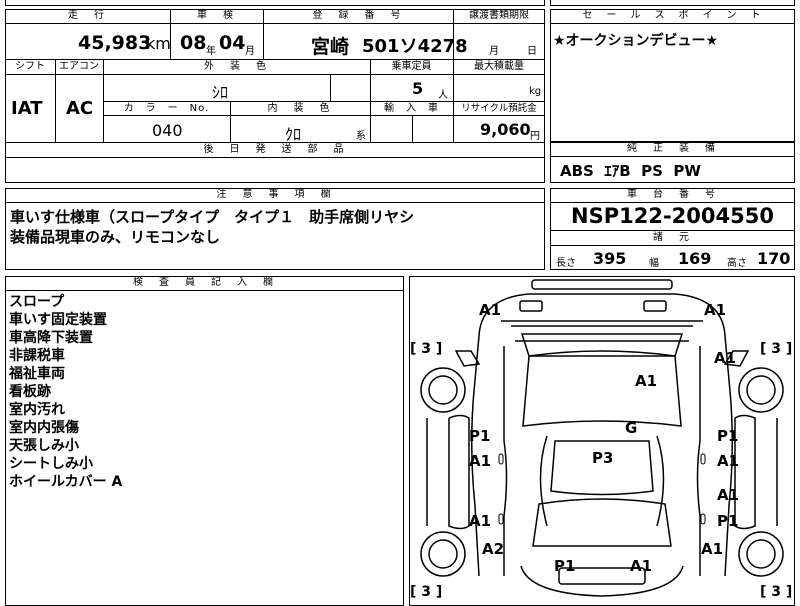 This screenshot has height=606, width=800. I want to click on shift-header: シフト, so click(30, 66).